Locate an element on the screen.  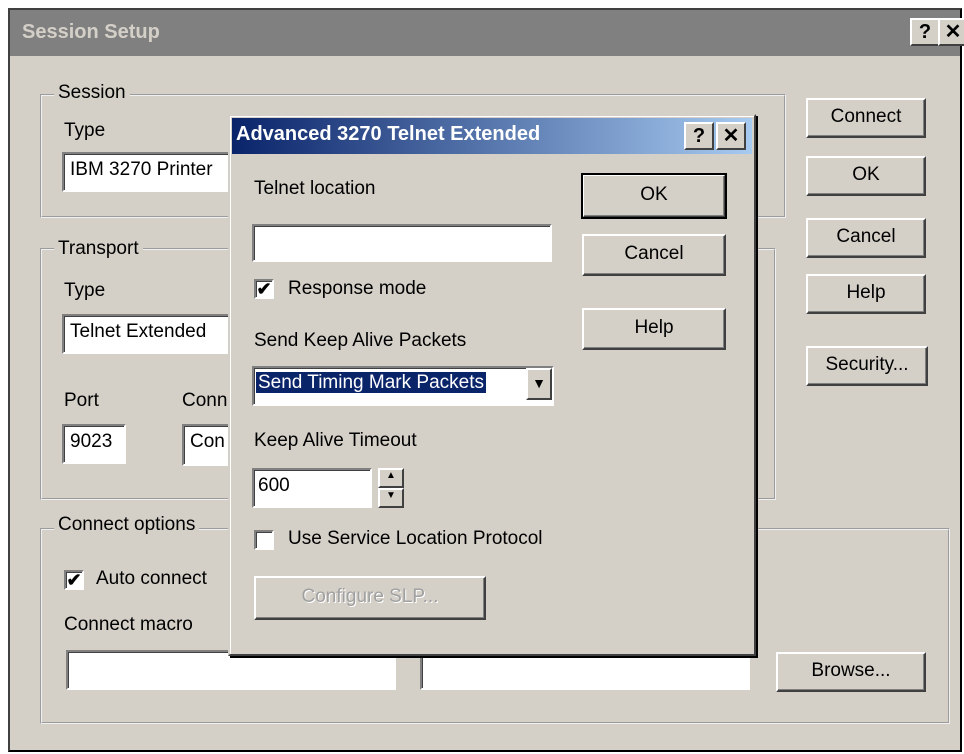
port-label: Port is located at coordinates (81, 400).